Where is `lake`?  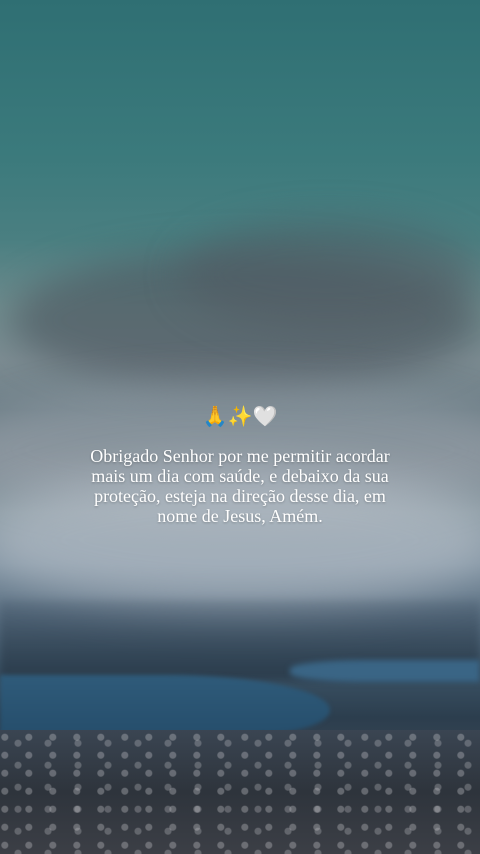 lake is located at coordinates (165, 705).